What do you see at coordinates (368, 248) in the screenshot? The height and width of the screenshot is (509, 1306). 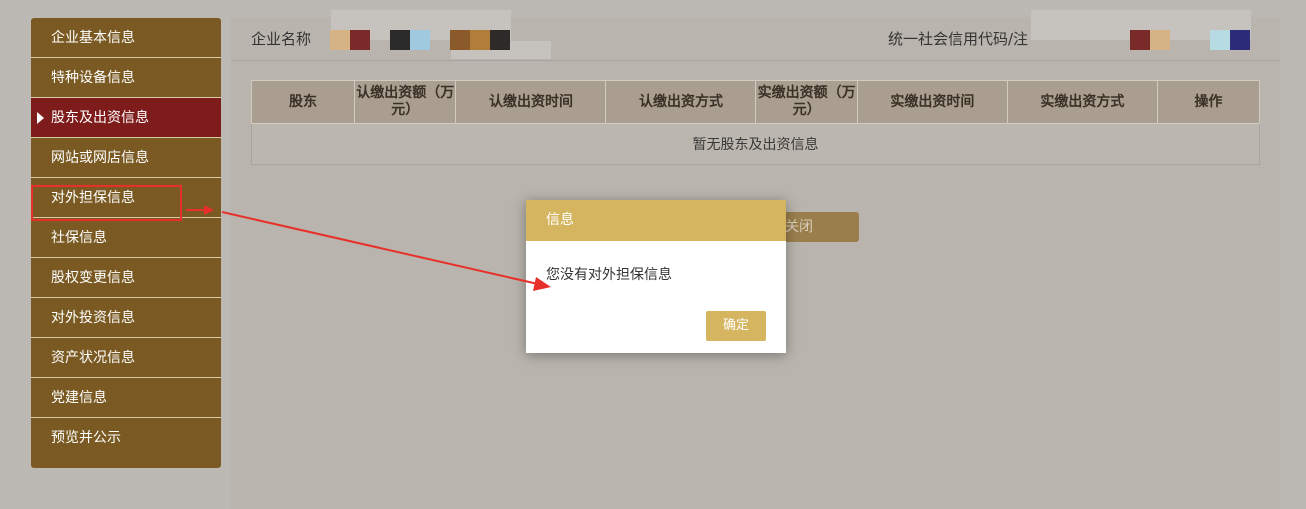 I see `annotation-arrow-icon` at bounding box center [368, 248].